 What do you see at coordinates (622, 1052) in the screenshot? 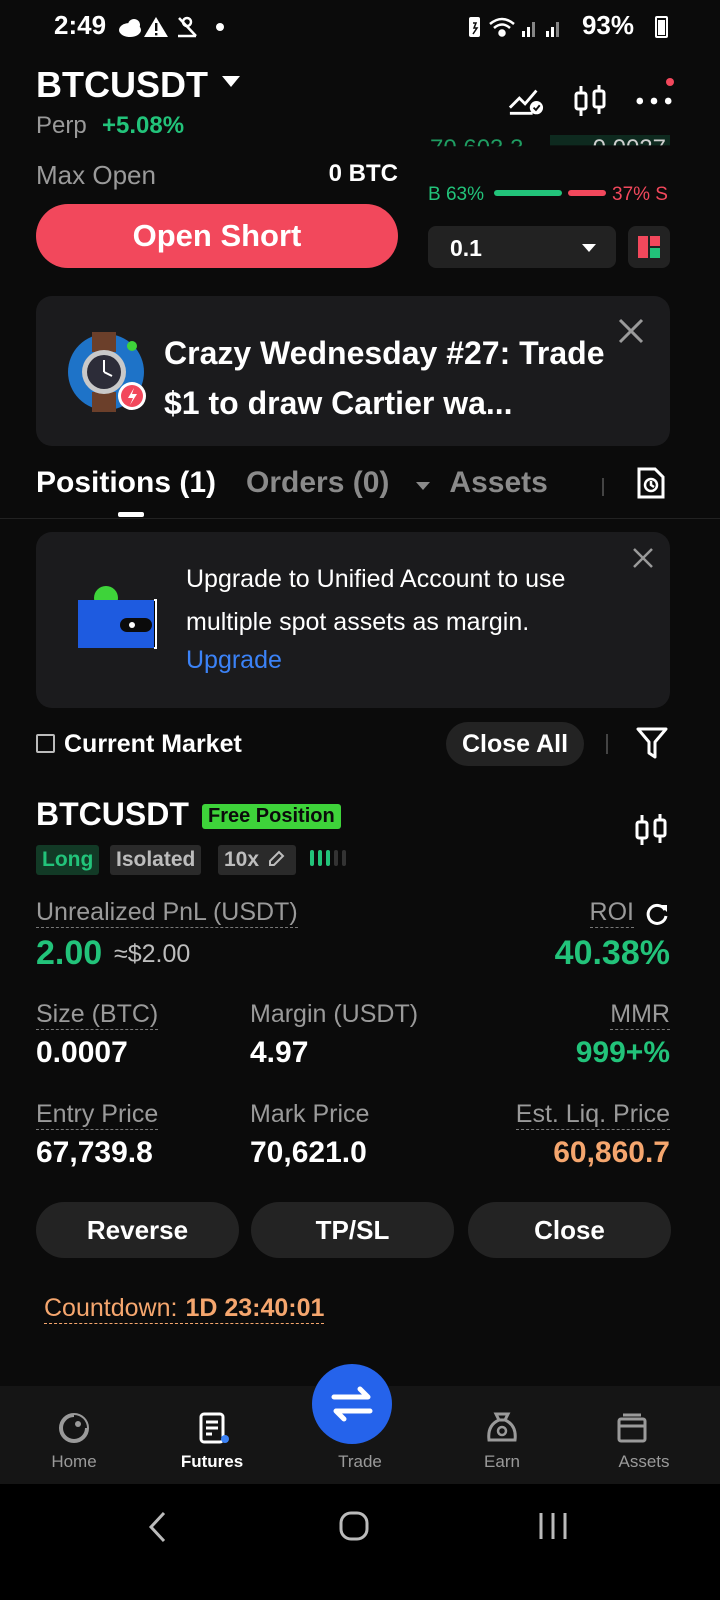
I see `mmr-value: 999+%` at bounding box center [622, 1052].